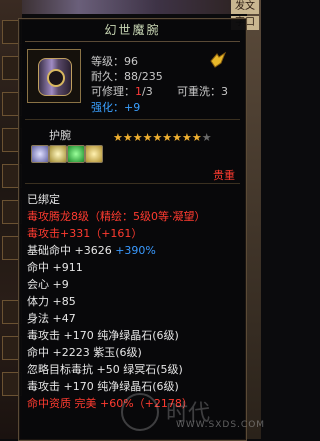 Image resolution: width=320 pixels, height=441 pixels. Describe the element at coordinates (84, 352) in the screenshot. I see `attribute-line: 命中 +2223 紫玉(6级)` at that location.